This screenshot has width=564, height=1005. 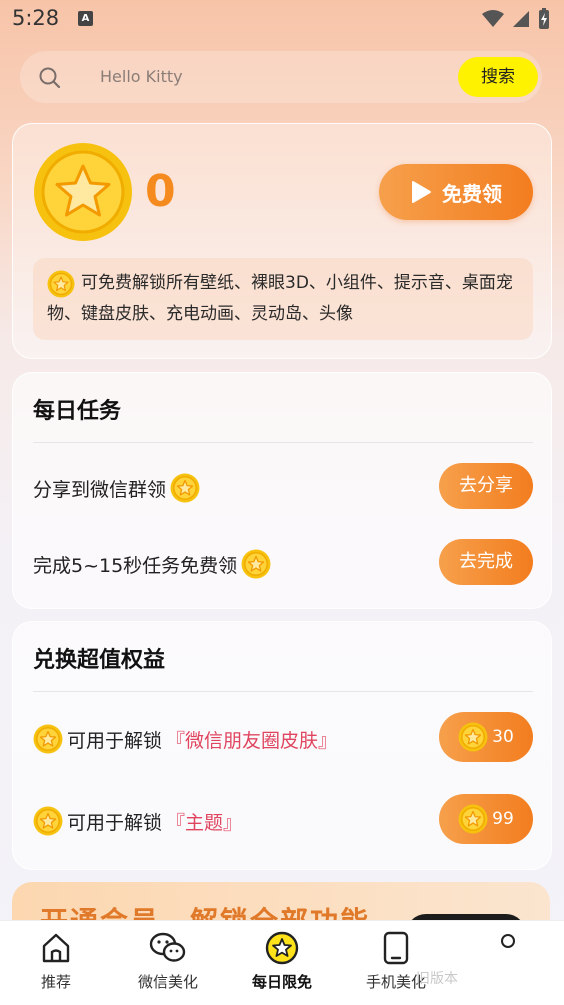 What do you see at coordinates (100, 489) in the screenshot?
I see `task-label-text: 分享到微信群领` at bounding box center [100, 489].